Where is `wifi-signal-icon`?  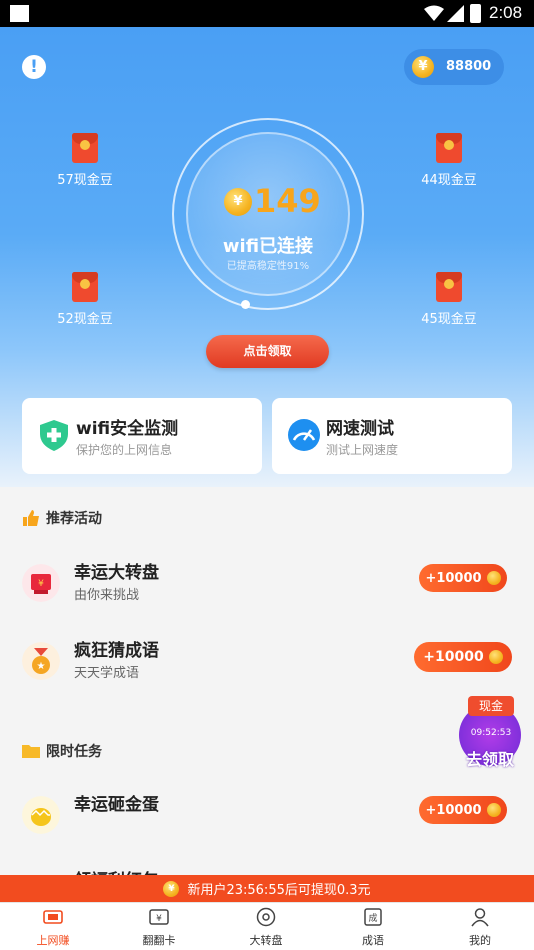
wifi-signal-icon is located at coordinates (434, 13).